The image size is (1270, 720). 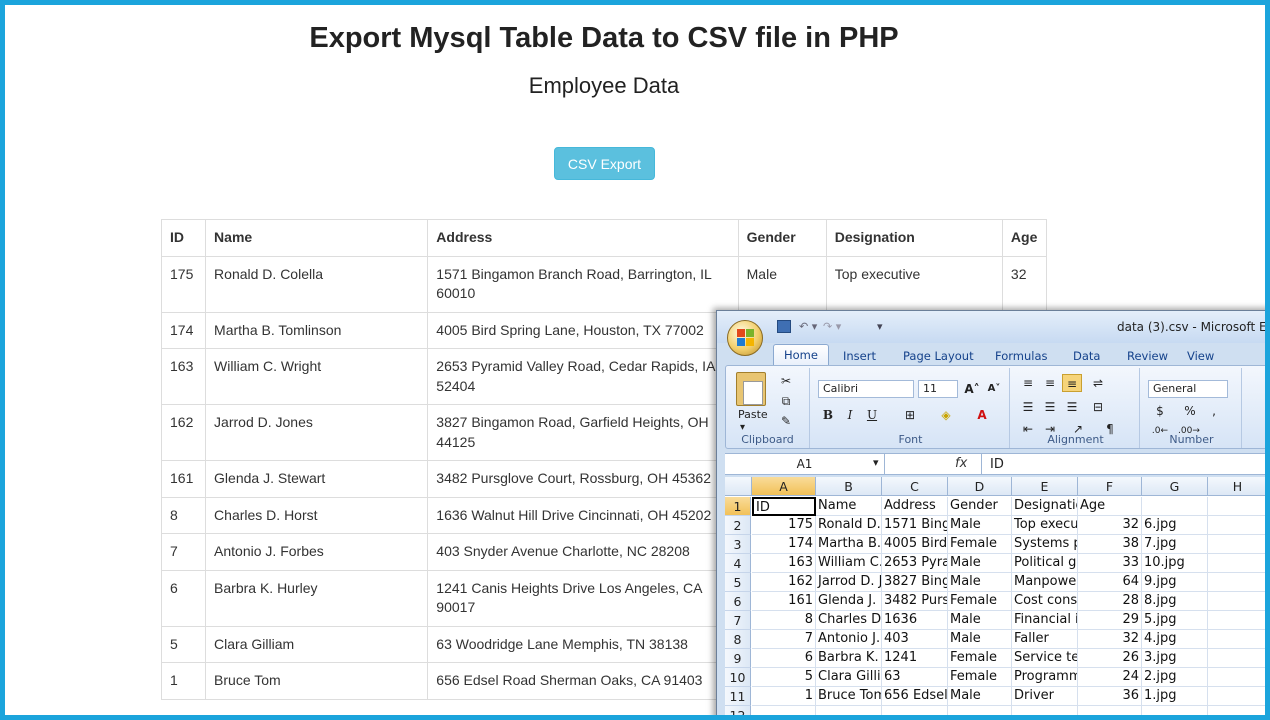 I want to click on insert-function-icon: fx, so click(x=961, y=463).